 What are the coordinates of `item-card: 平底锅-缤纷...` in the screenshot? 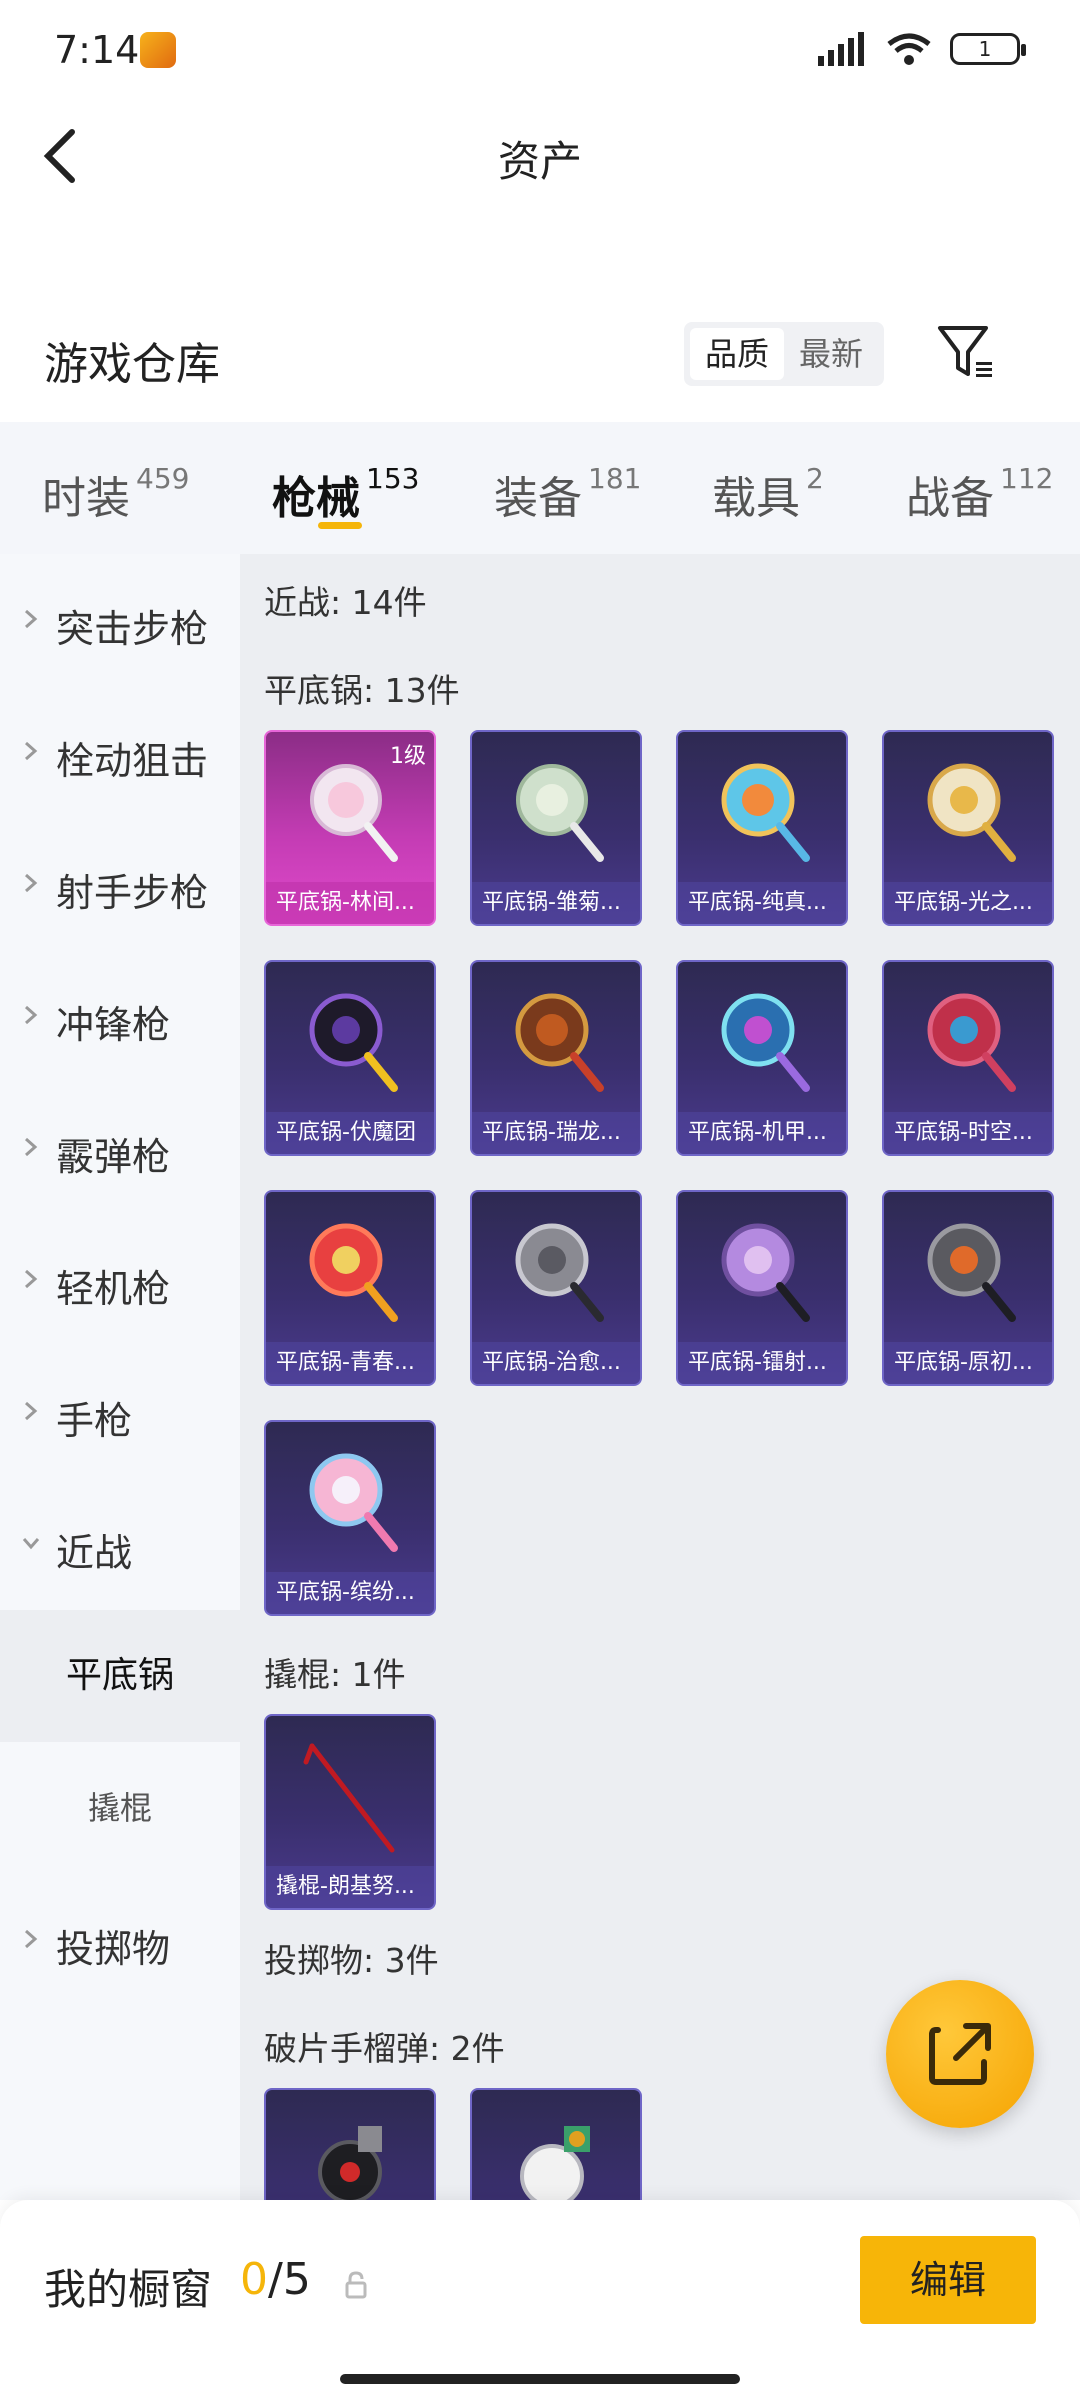 It's located at (350, 1518).